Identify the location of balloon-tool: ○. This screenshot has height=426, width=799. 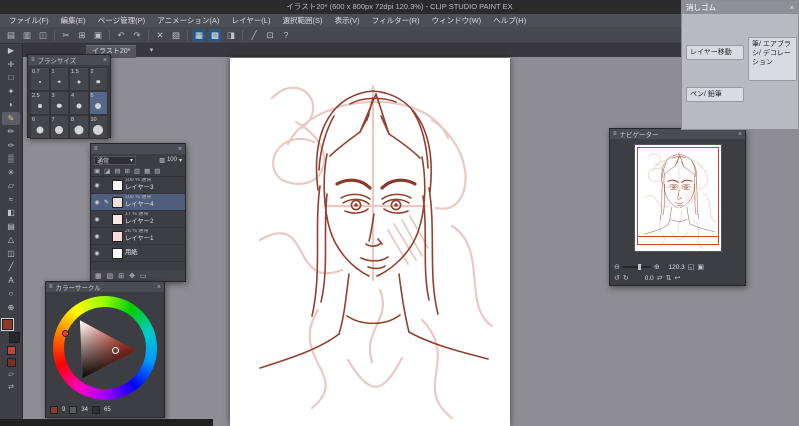
(11, 294).